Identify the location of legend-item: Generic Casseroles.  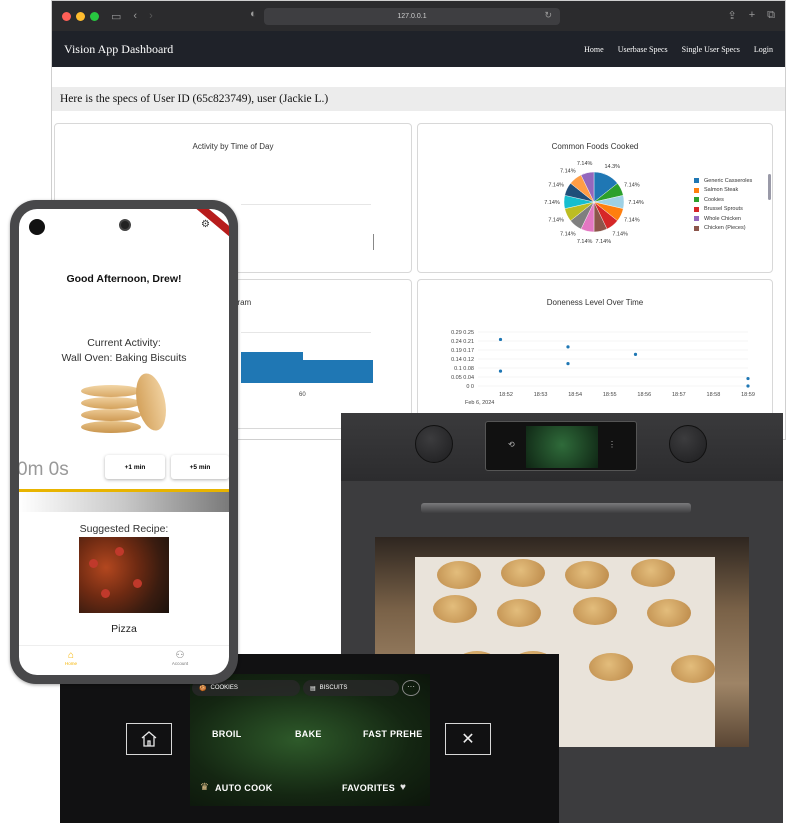
(723, 181).